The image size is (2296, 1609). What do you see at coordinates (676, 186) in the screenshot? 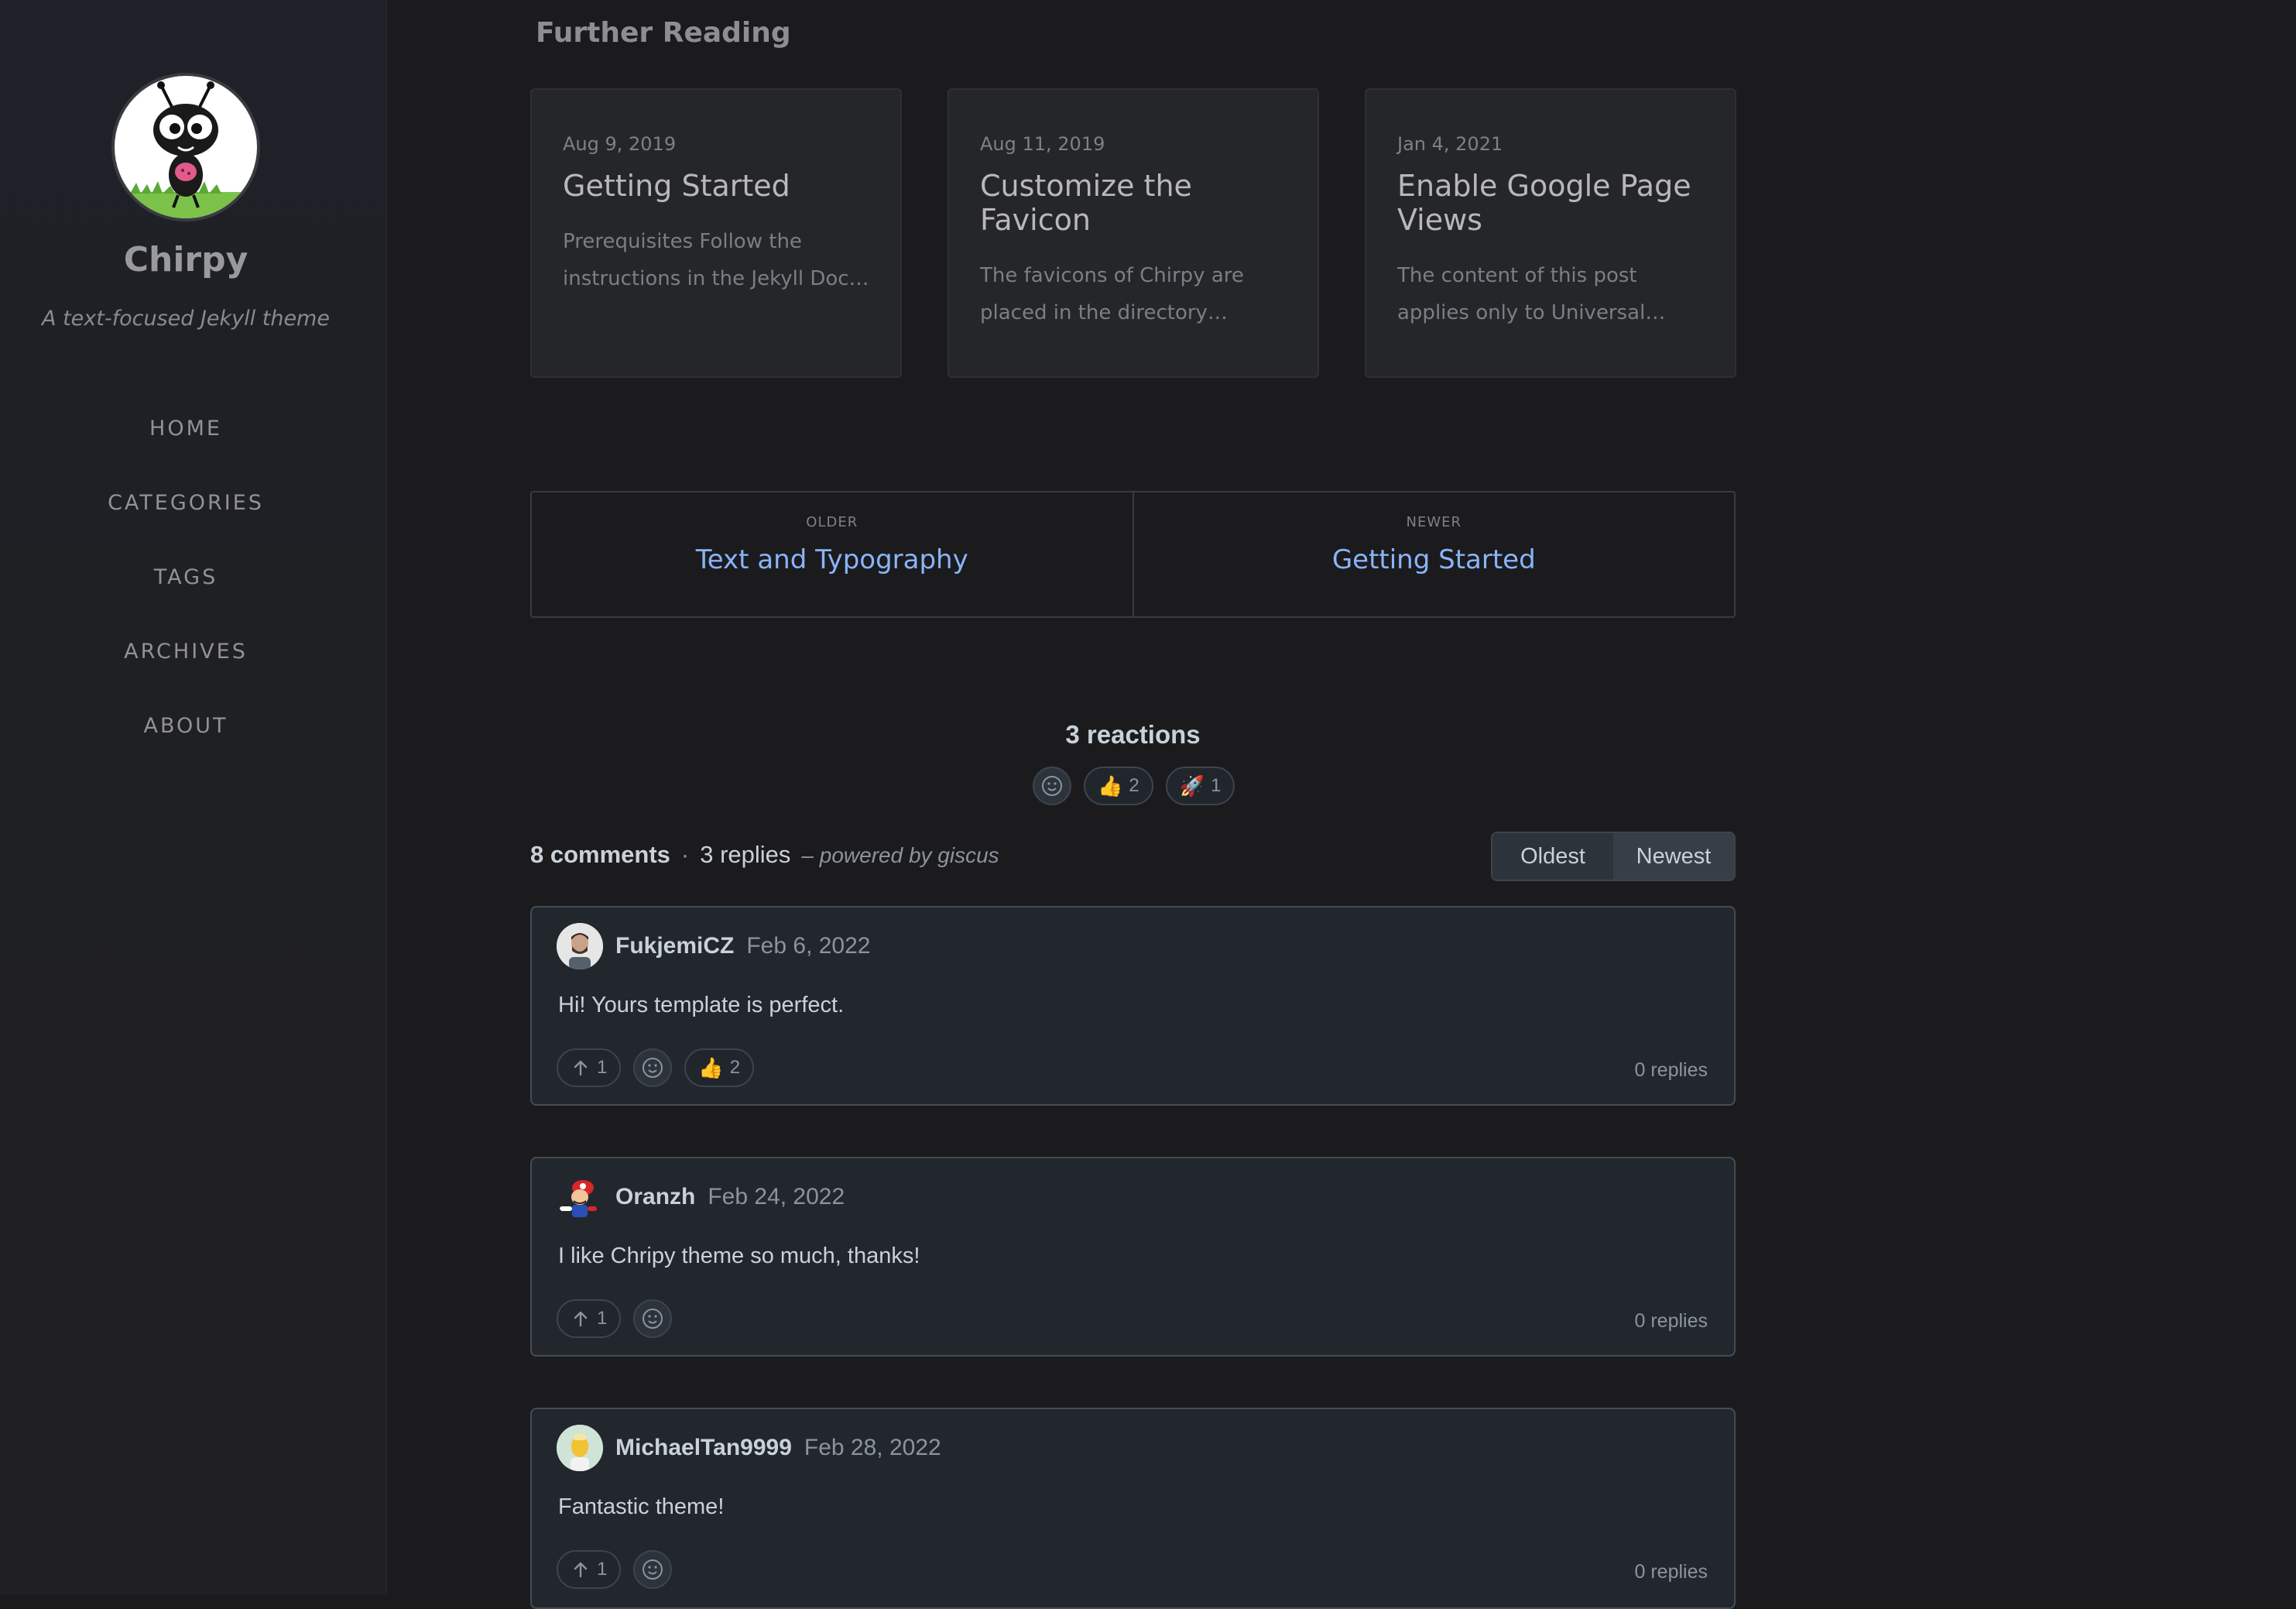
I see `card-title: Getting Started` at bounding box center [676, 186].